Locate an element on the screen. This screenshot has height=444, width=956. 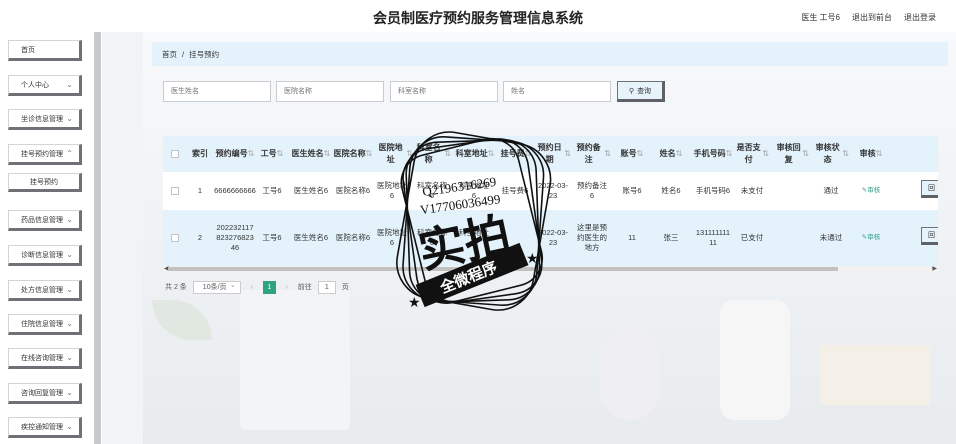
table-cell: 11 is located at coordinates (632, 237).